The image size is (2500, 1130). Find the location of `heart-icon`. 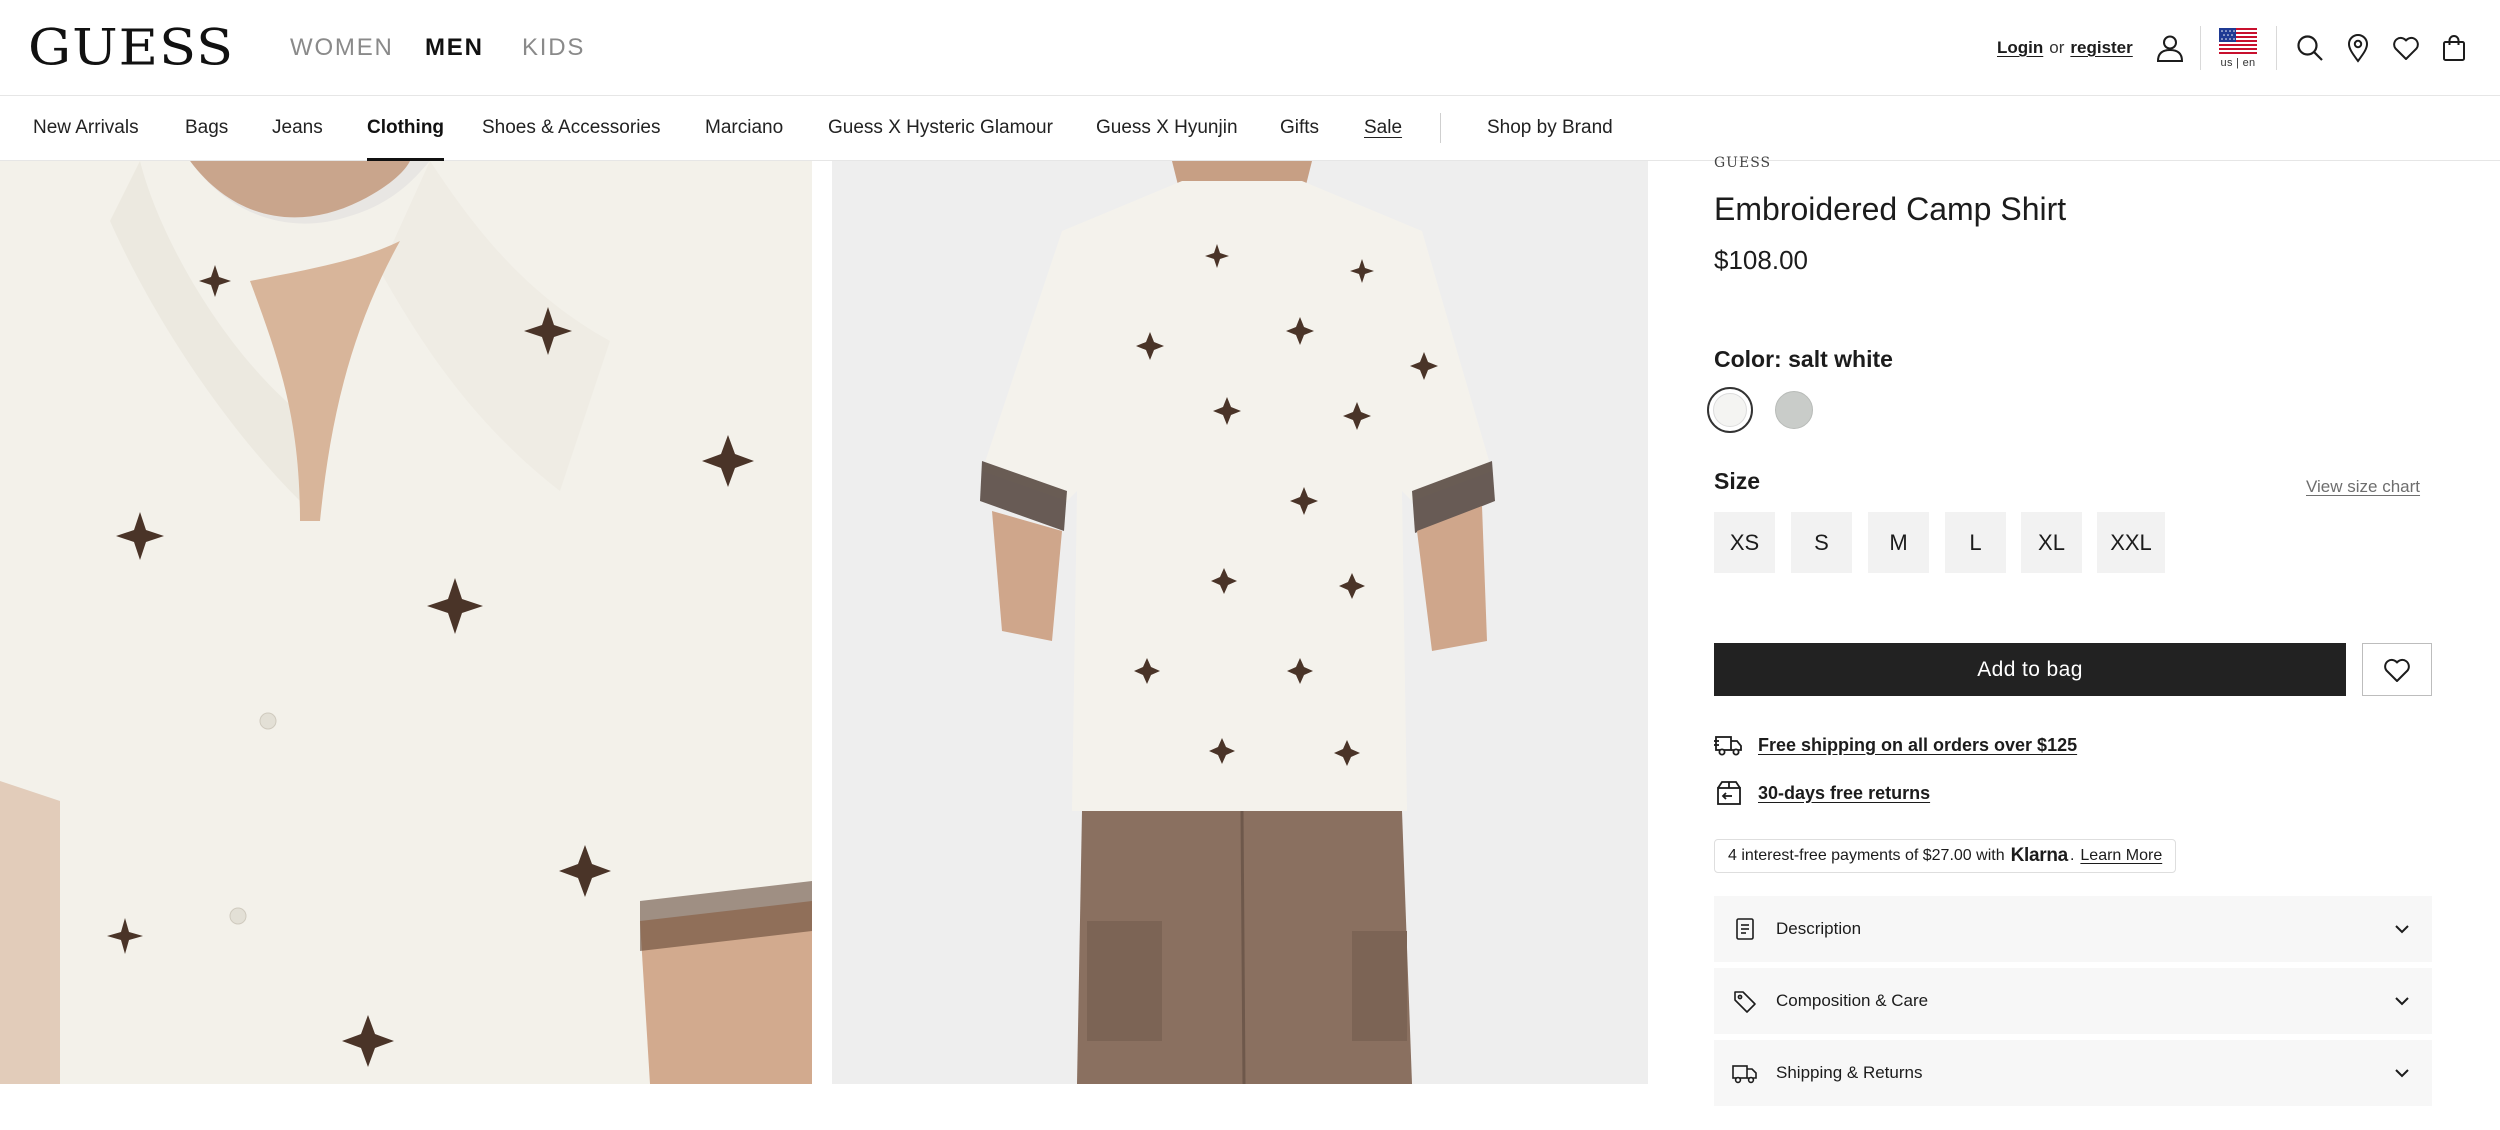

heart-icon is located at coordinates (2397, 670).